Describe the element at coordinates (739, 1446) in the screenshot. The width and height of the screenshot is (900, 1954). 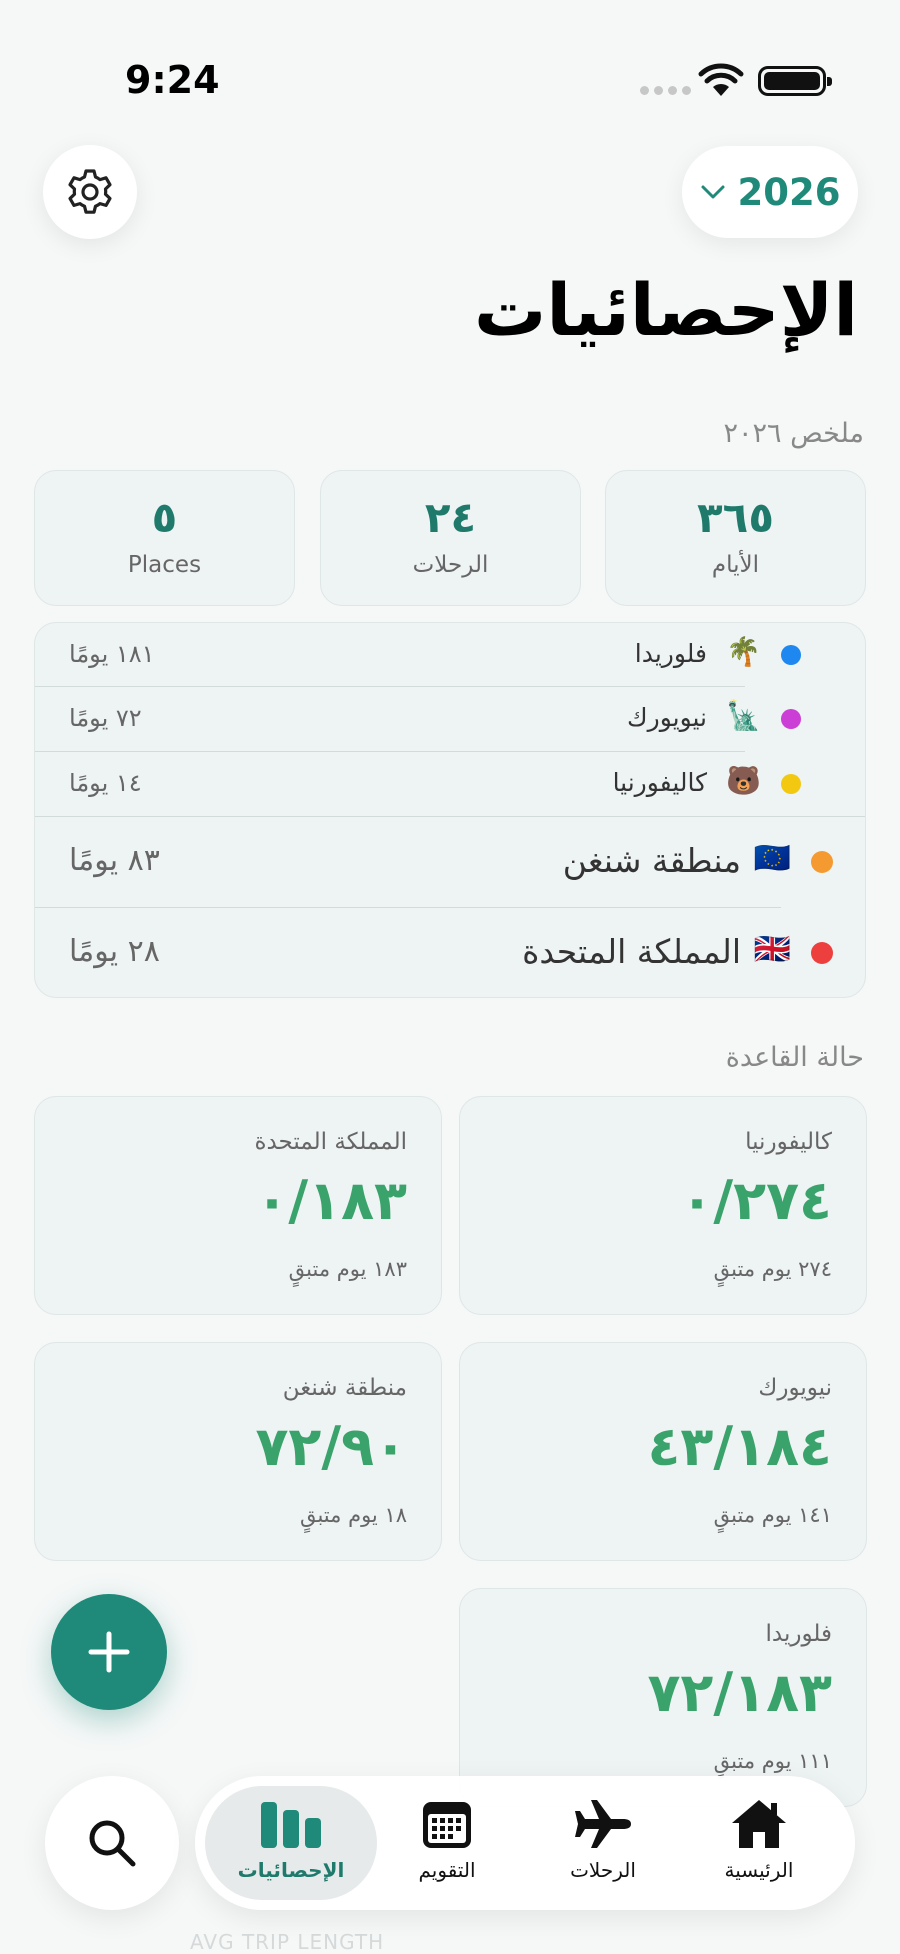
I see `rule-value: ٤٣/١٨٤` at that location.